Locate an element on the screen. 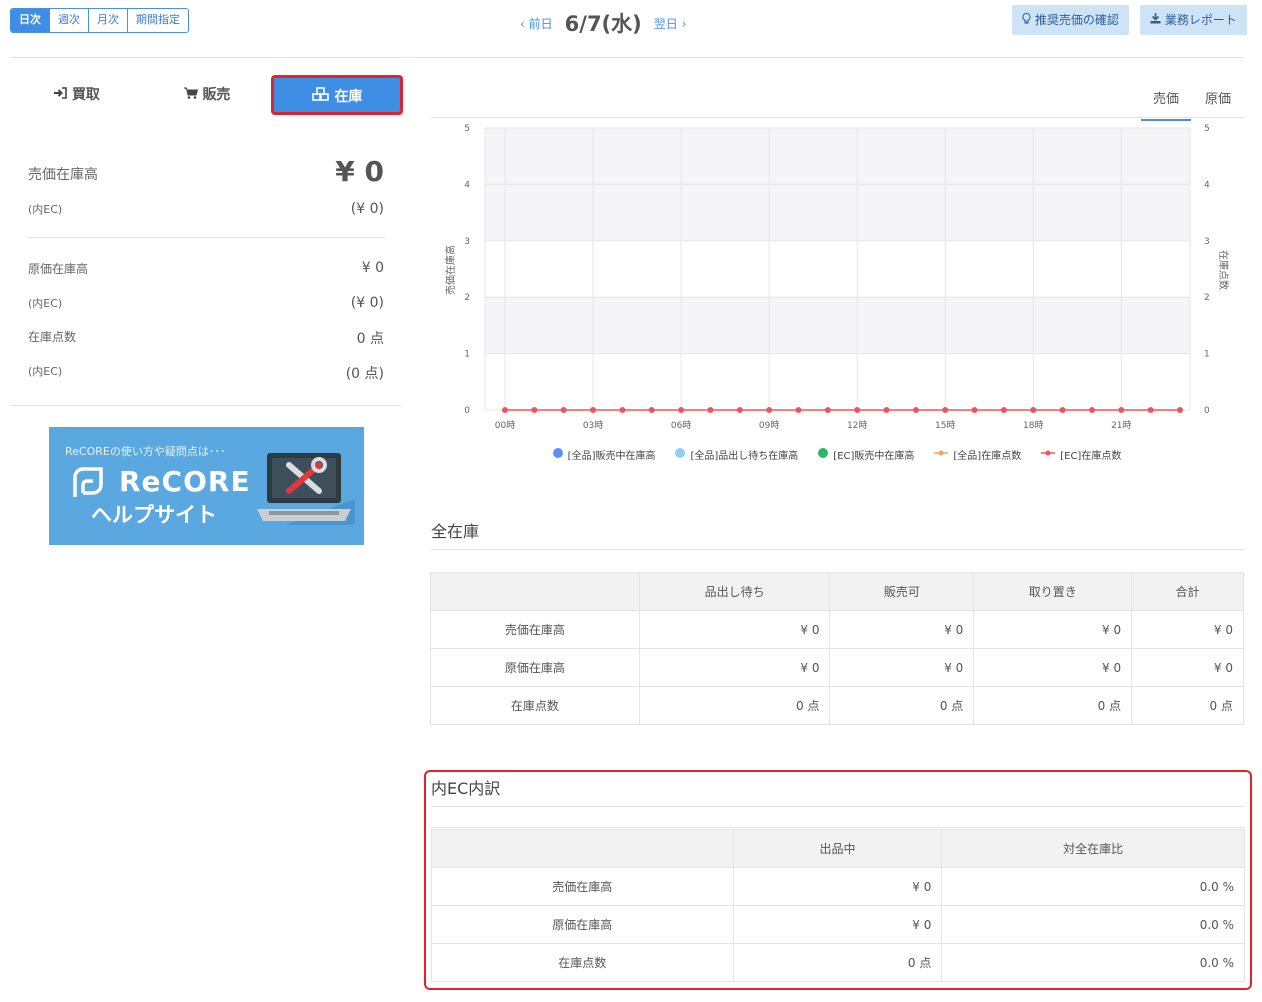  sale-stock-ec-label: (内EC) is located at coordinates (45, 209).